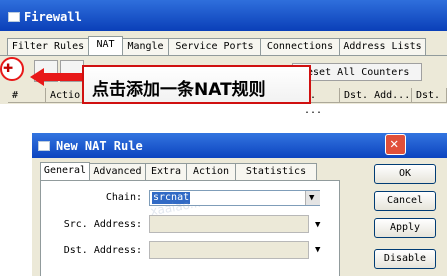 The image size is (447, 276). What do you see at coordinates (105, 45) in the screenshot?
I see `tab-nat: NAT` at bounding box center [105, 45].